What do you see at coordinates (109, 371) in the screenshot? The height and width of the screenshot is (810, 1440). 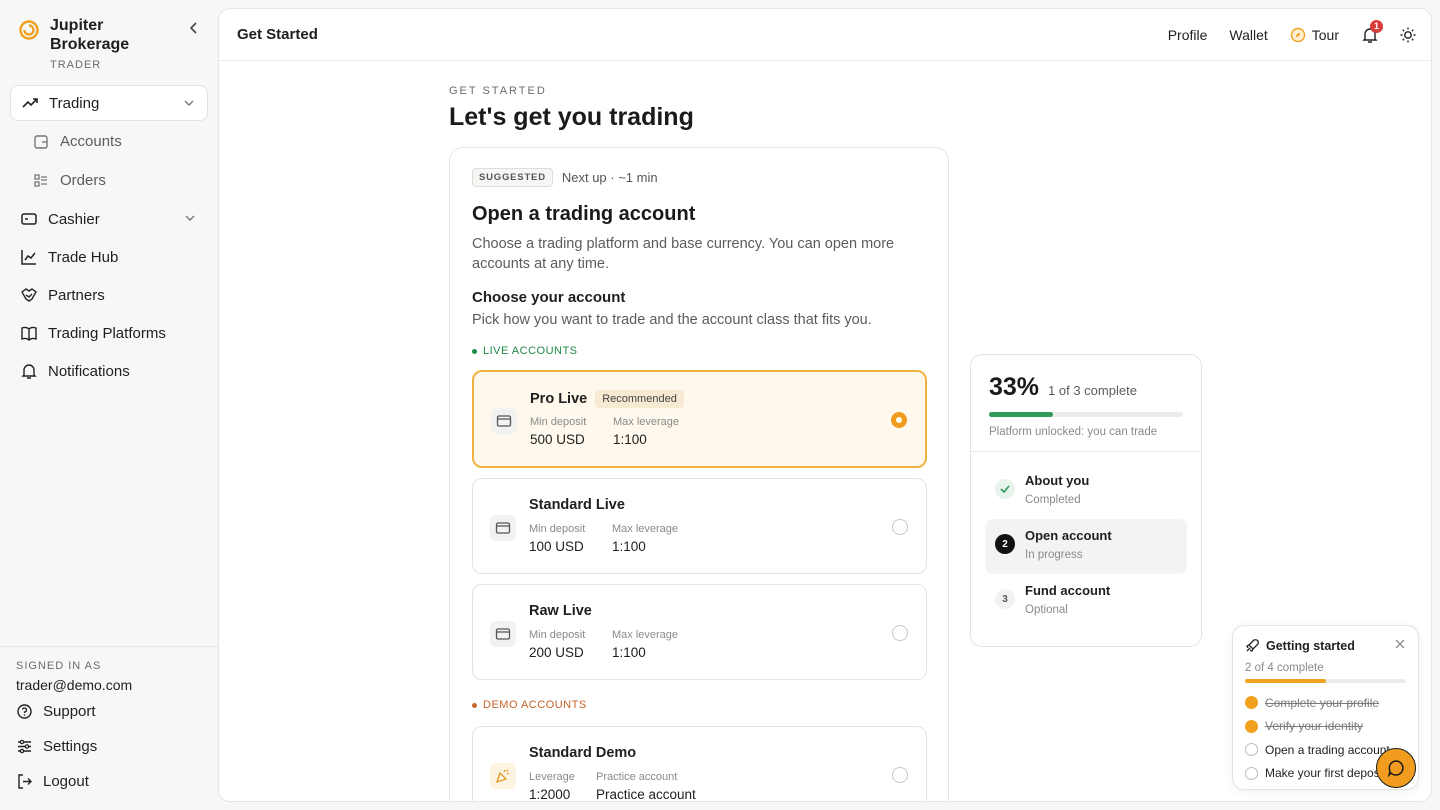 I see `sidebar-item-notifications: Notifications` at bounding box center [109, 371].